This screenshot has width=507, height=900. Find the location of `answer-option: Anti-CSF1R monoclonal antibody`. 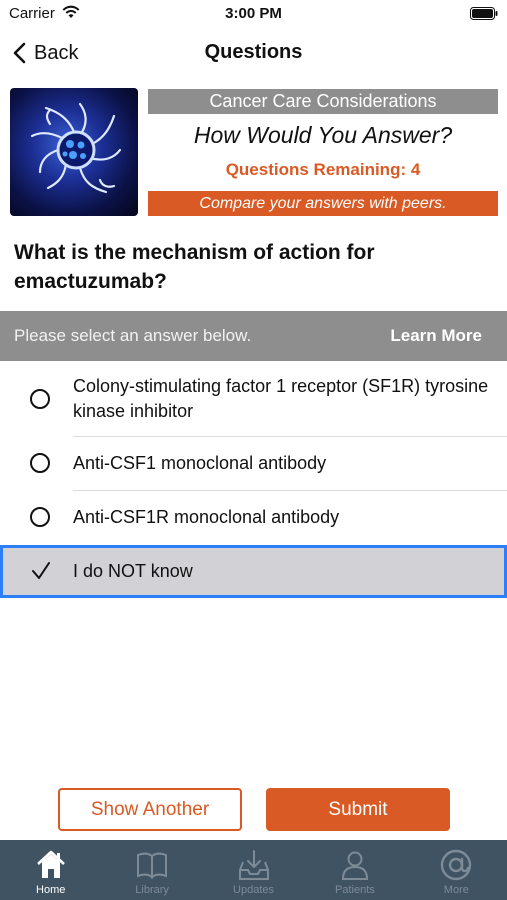

answer-option: Anti-CSF1R monoclonal antibody is located at coordinates (253, 518).